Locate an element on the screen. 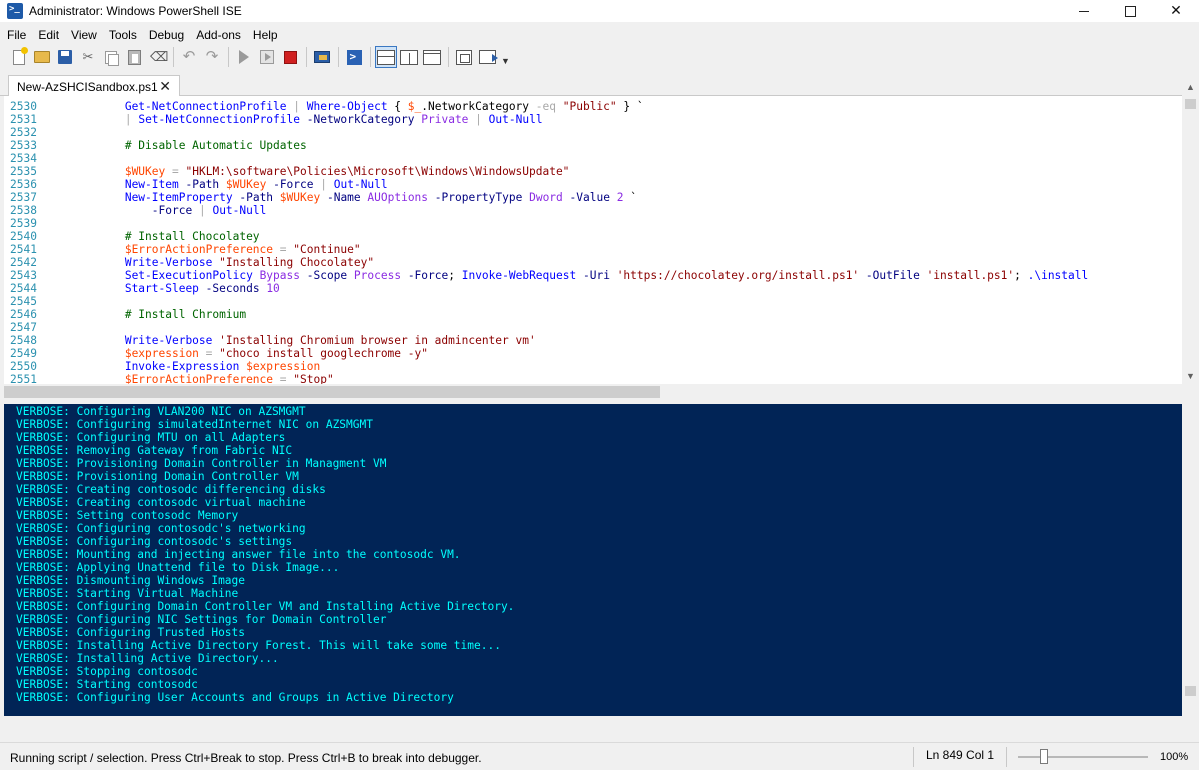  clipboard-icon is located at coordinates (134, 57).